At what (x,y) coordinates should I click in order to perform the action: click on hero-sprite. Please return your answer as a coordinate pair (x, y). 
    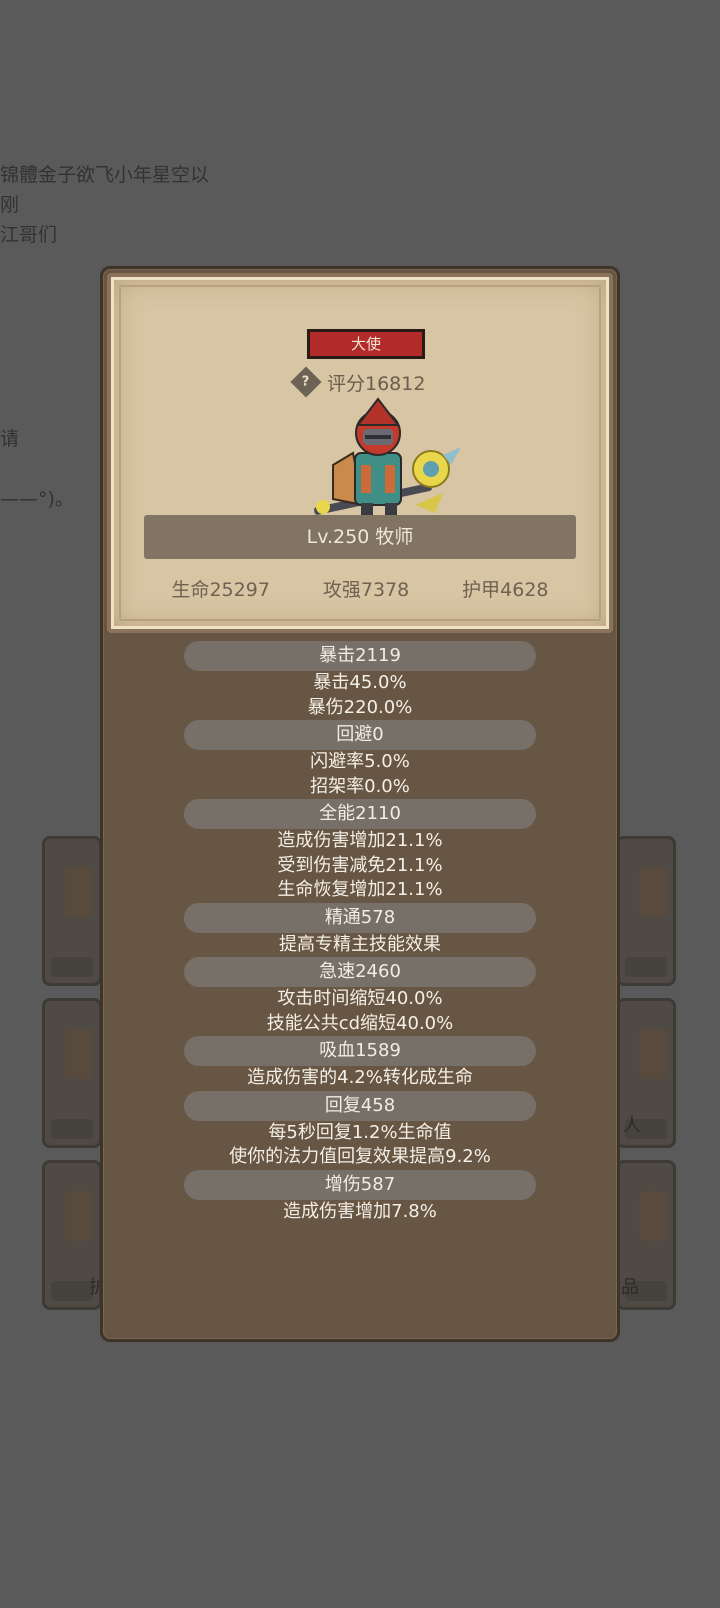
    Looking at the image, I should click on (387, 459).